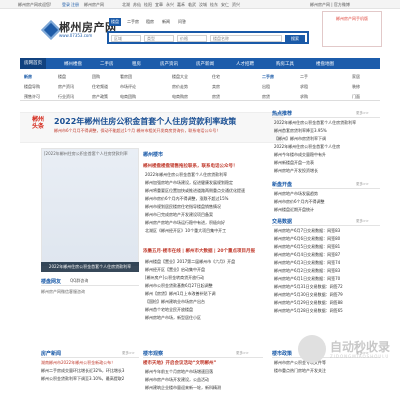 The width and height of the screenshot is (400, 400). I want to click on city-link: 桂东, so click(214, 5).